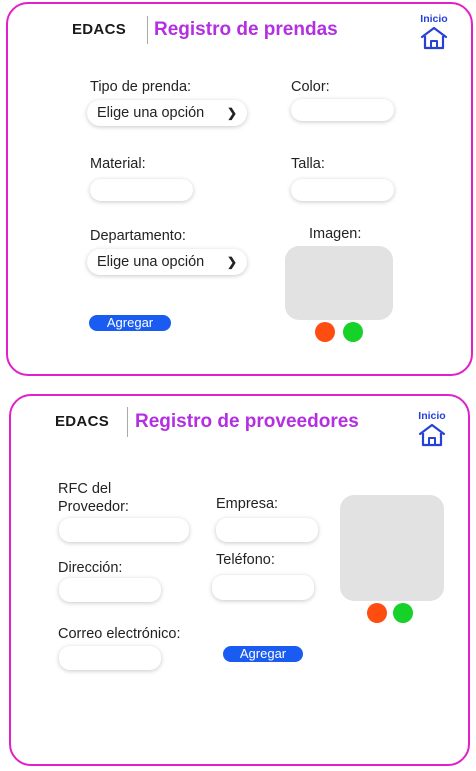 The height and width of the screenshot is (771, 476). What do you see at coordinates (93, 507) in the screenshot?
I see `rfc-label-line2: Proveedor:` at bounding box center [93, 507].